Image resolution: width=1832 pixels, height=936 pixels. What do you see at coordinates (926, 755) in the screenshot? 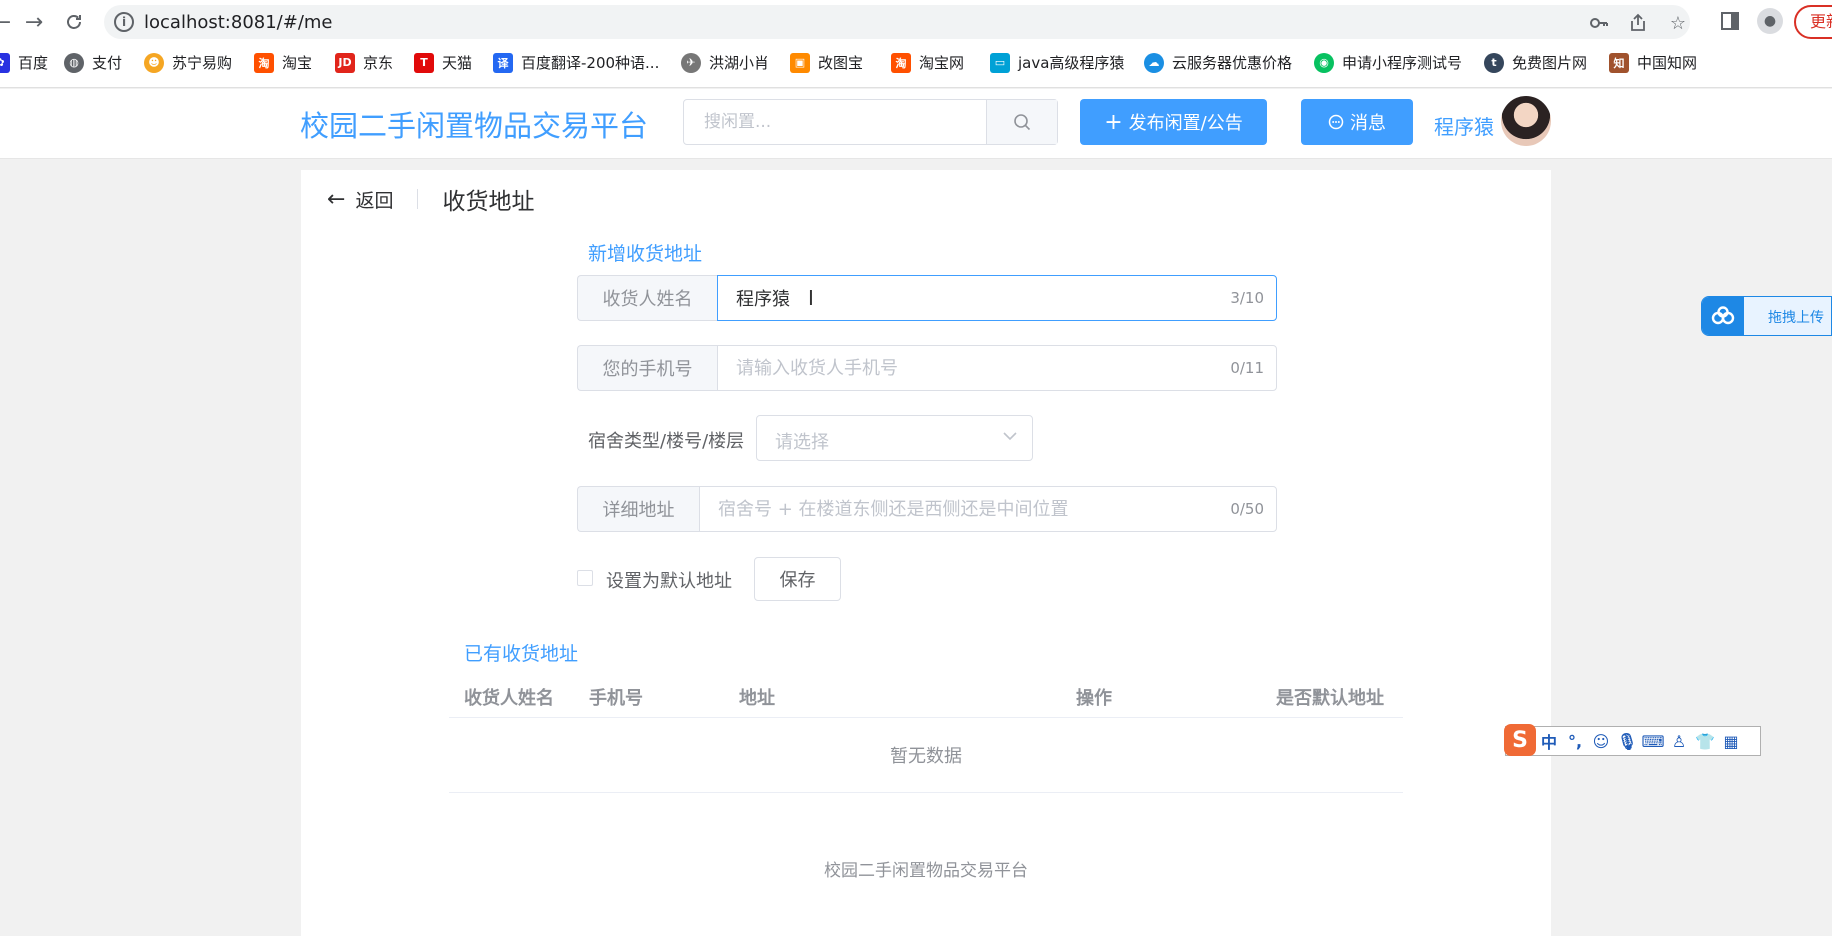
I see `table-empty-state: 暂无数据` at bounding box center [926, 755].